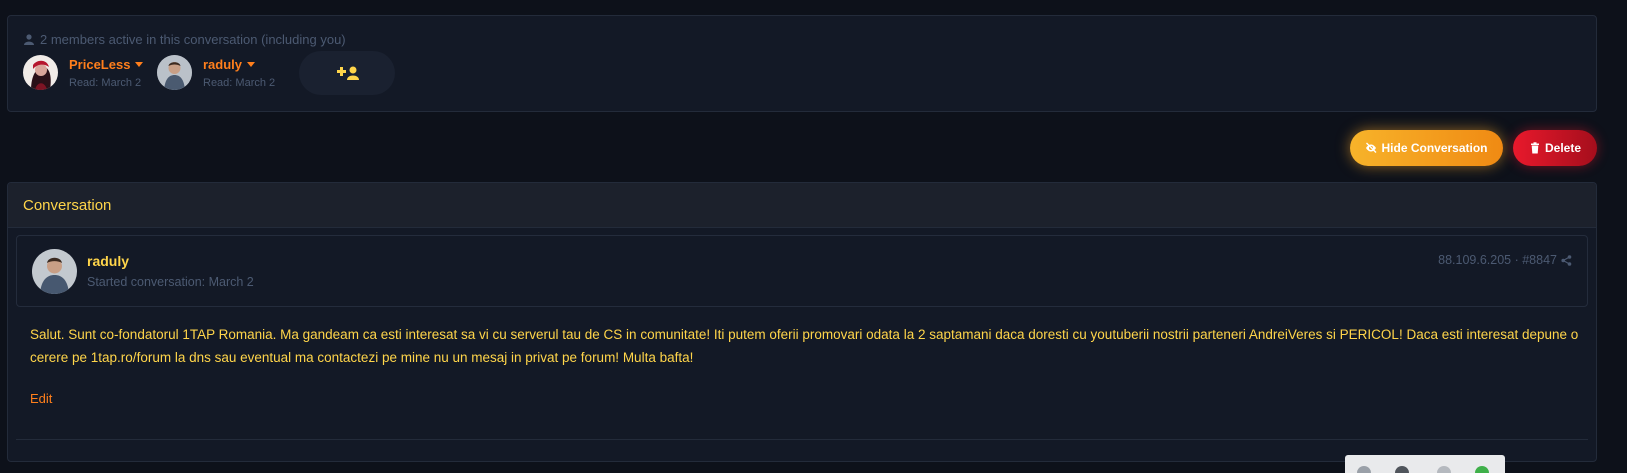 This screenshot has width=1627, height=473. What do you see at coordinates (170, 282) in the screenshot?
I see `message-started: Started conversation: March 2` at bounding box center [170, 282].